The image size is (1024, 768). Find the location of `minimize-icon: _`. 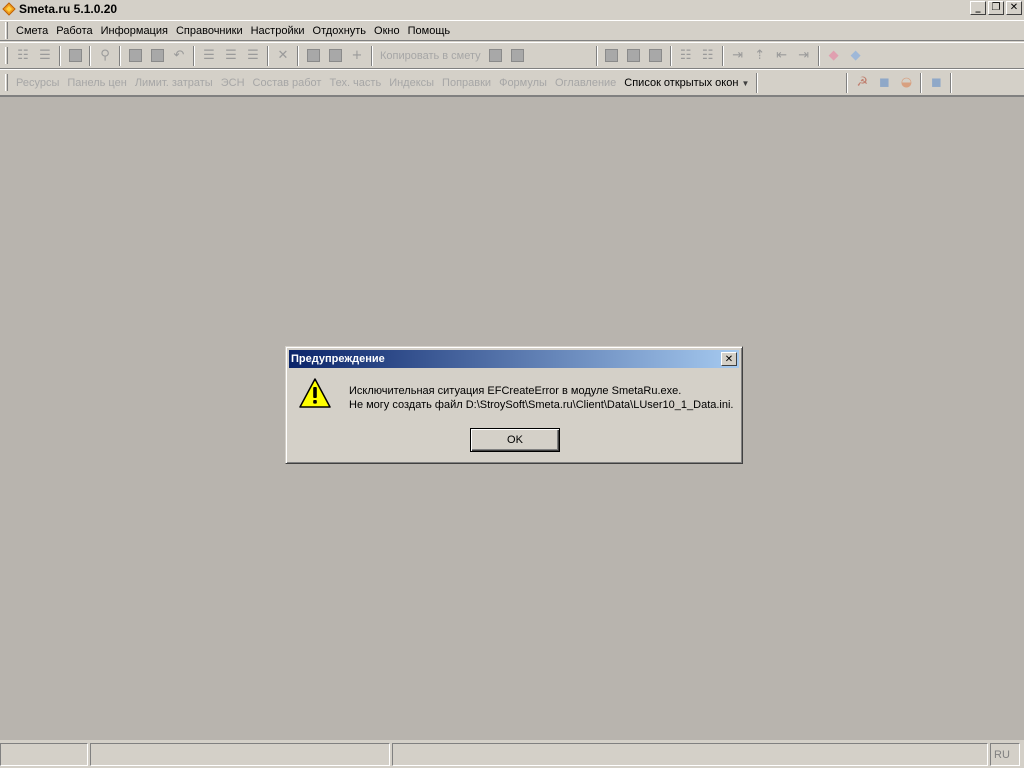

minimize-icon: _ is located at coordinates (978, 7).